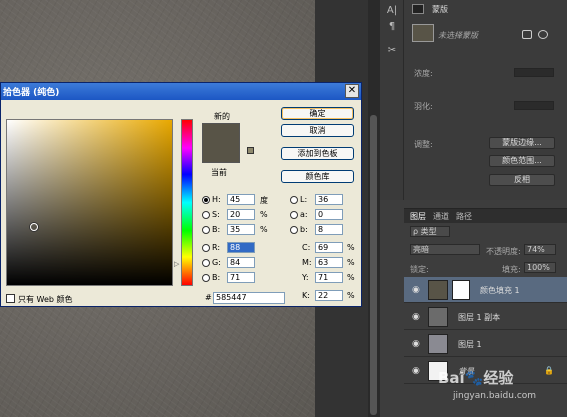  Describe the element at coordinates (423, 33) in the screenshot. I see `mask-thumbnail` at that location.